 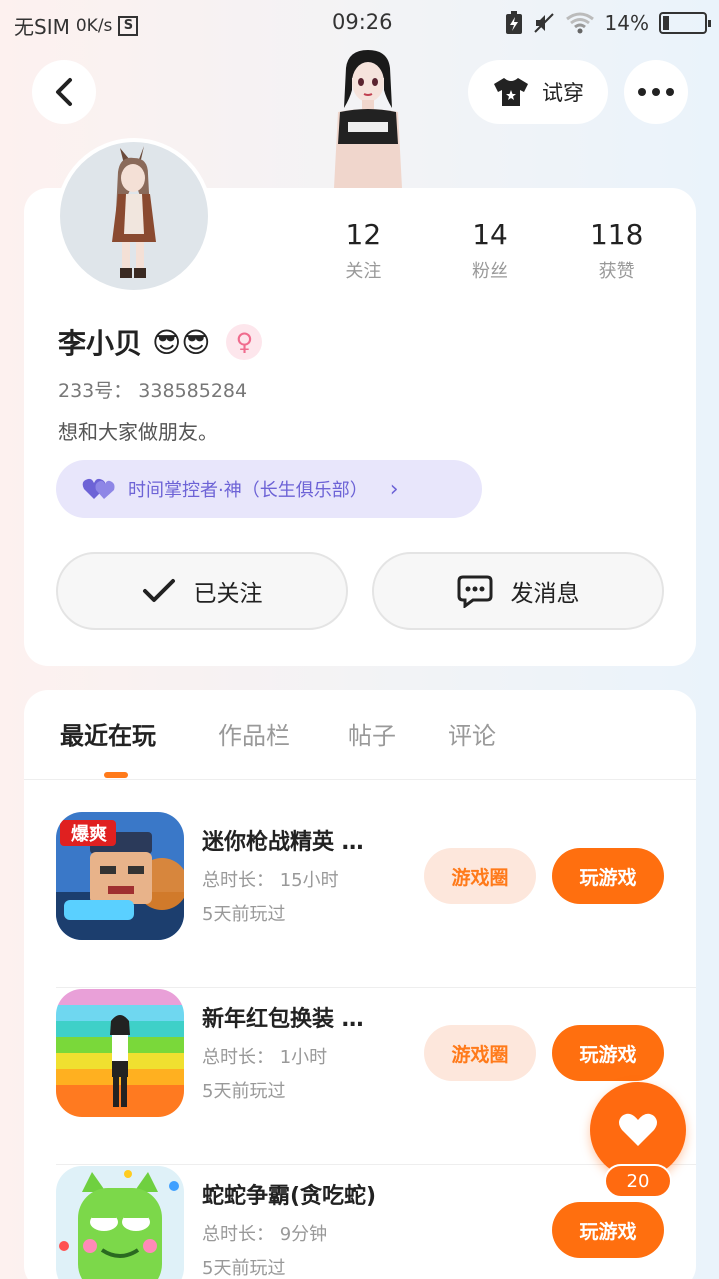 I want to click on name-row: 李小贝 😎😎 ♀, so click(x=160, y=342).